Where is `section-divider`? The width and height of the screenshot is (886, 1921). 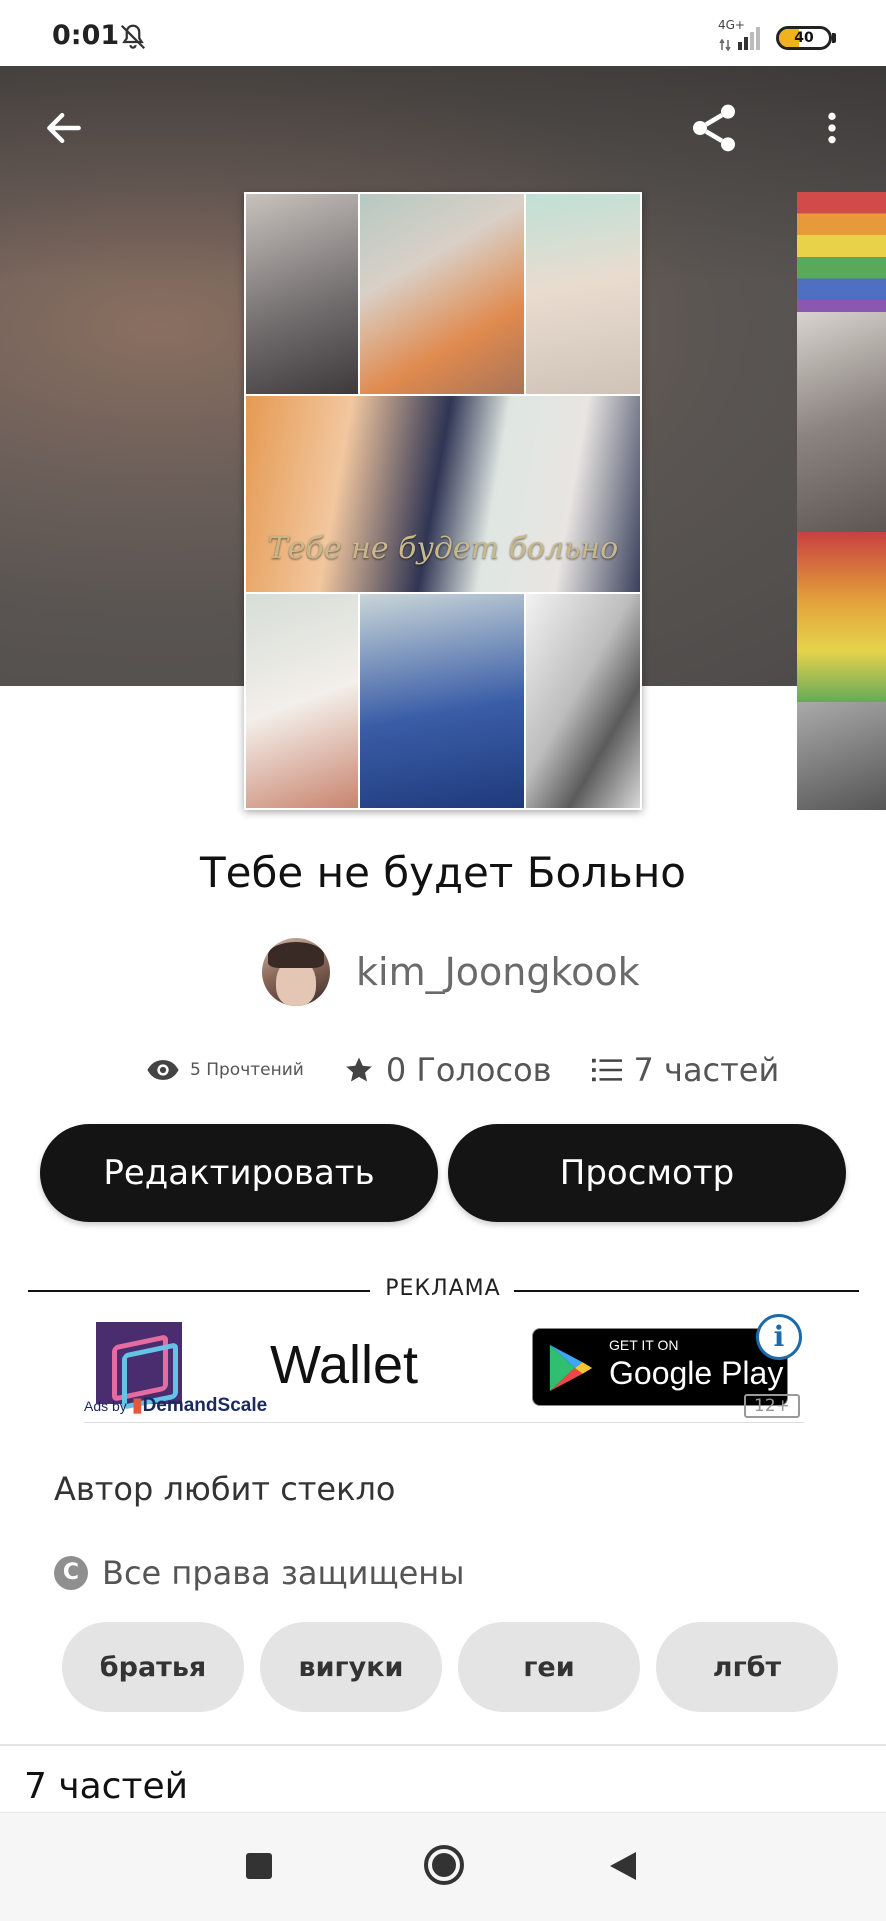 section-divider is located at coordinates (443, 1745).